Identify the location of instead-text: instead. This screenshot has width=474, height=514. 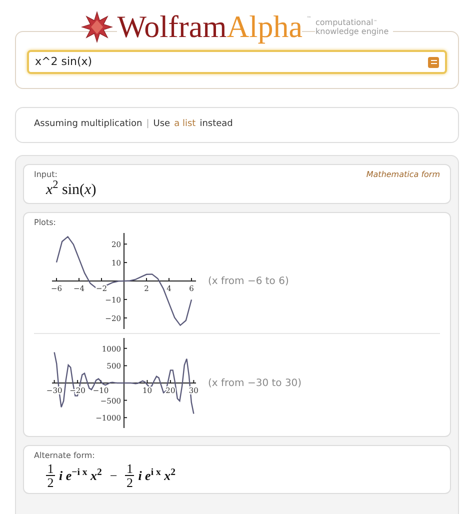
(216, 125).